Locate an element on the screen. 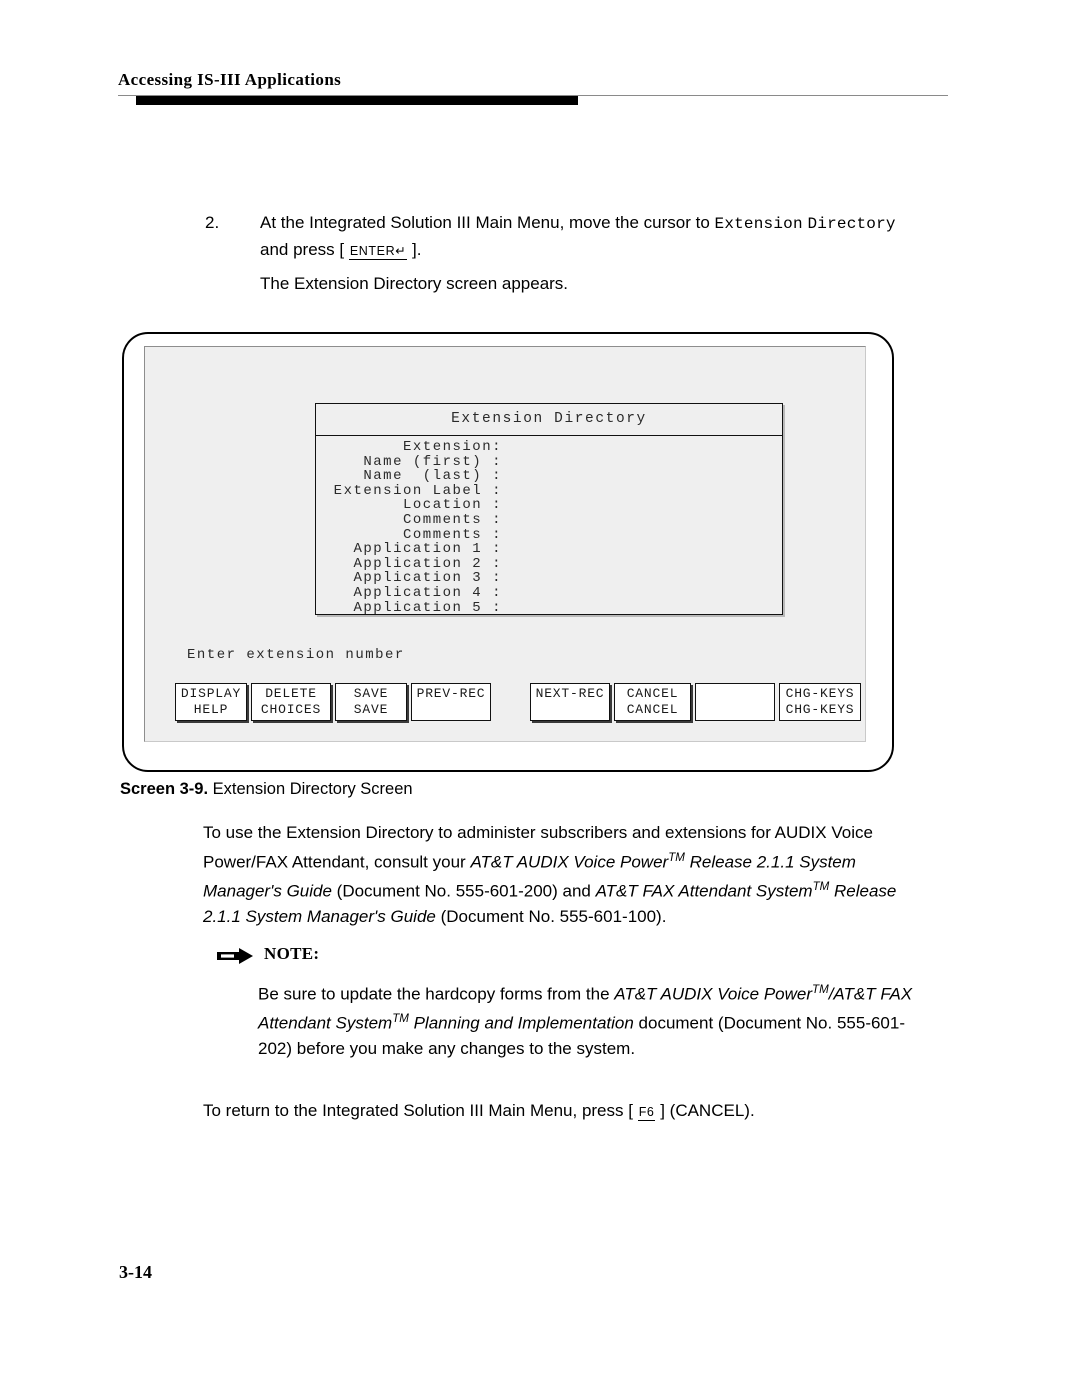  field-application-5: Application 5 : is located at coordinates (427, 607).